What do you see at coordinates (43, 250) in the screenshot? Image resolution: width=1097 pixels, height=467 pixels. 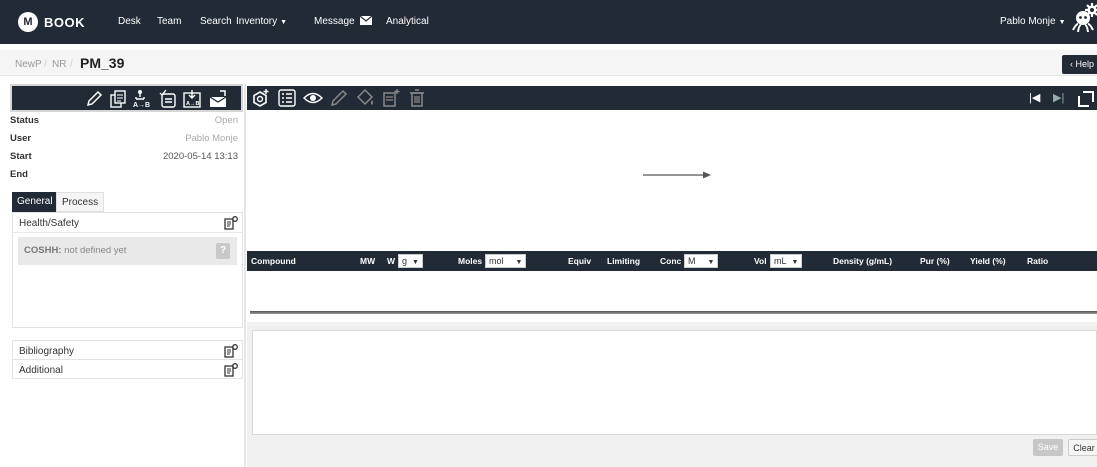 I see `coshh-label: COSHH:` at bounding box center [43, 250].